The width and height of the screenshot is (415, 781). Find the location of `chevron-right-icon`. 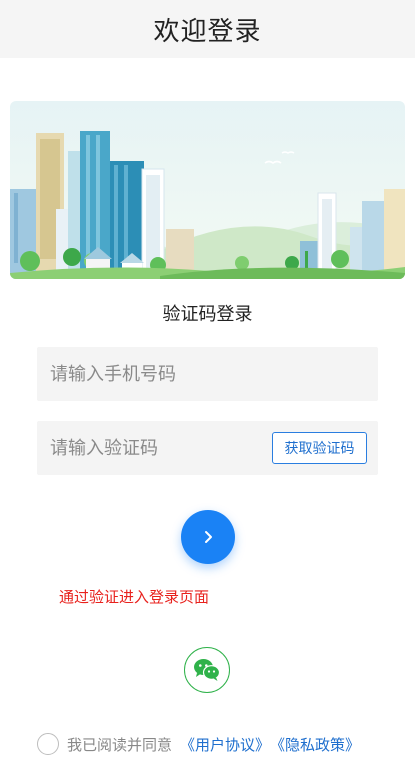

chevron-right-icon is located at coordinates (208, 537).